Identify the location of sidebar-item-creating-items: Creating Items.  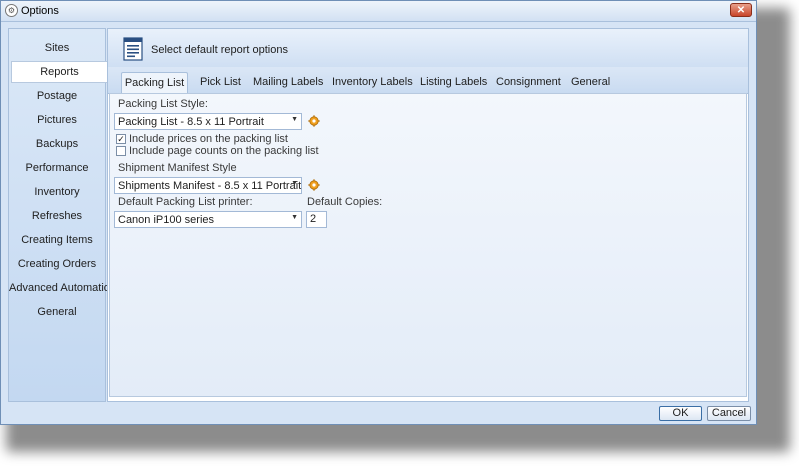
(57, 240).